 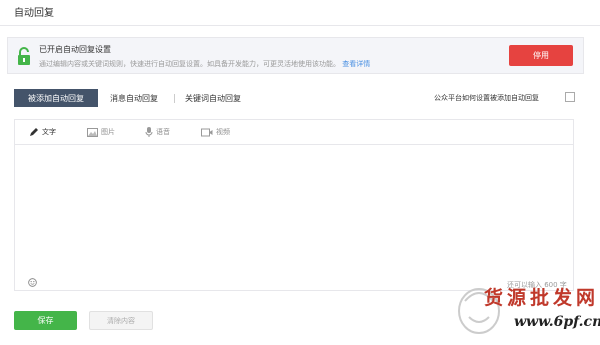 I want to click on disable-button: 停用, so click(x=541, y=55).